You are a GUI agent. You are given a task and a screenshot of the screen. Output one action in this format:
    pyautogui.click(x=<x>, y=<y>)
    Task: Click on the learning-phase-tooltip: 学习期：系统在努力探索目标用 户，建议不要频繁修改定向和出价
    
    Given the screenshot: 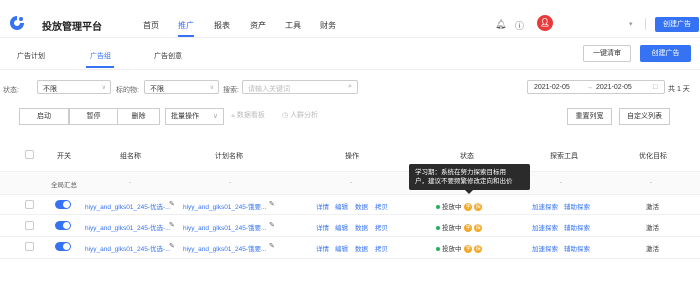 What is the action you would take?
    pyautogui.click(x=469, y=179)
    